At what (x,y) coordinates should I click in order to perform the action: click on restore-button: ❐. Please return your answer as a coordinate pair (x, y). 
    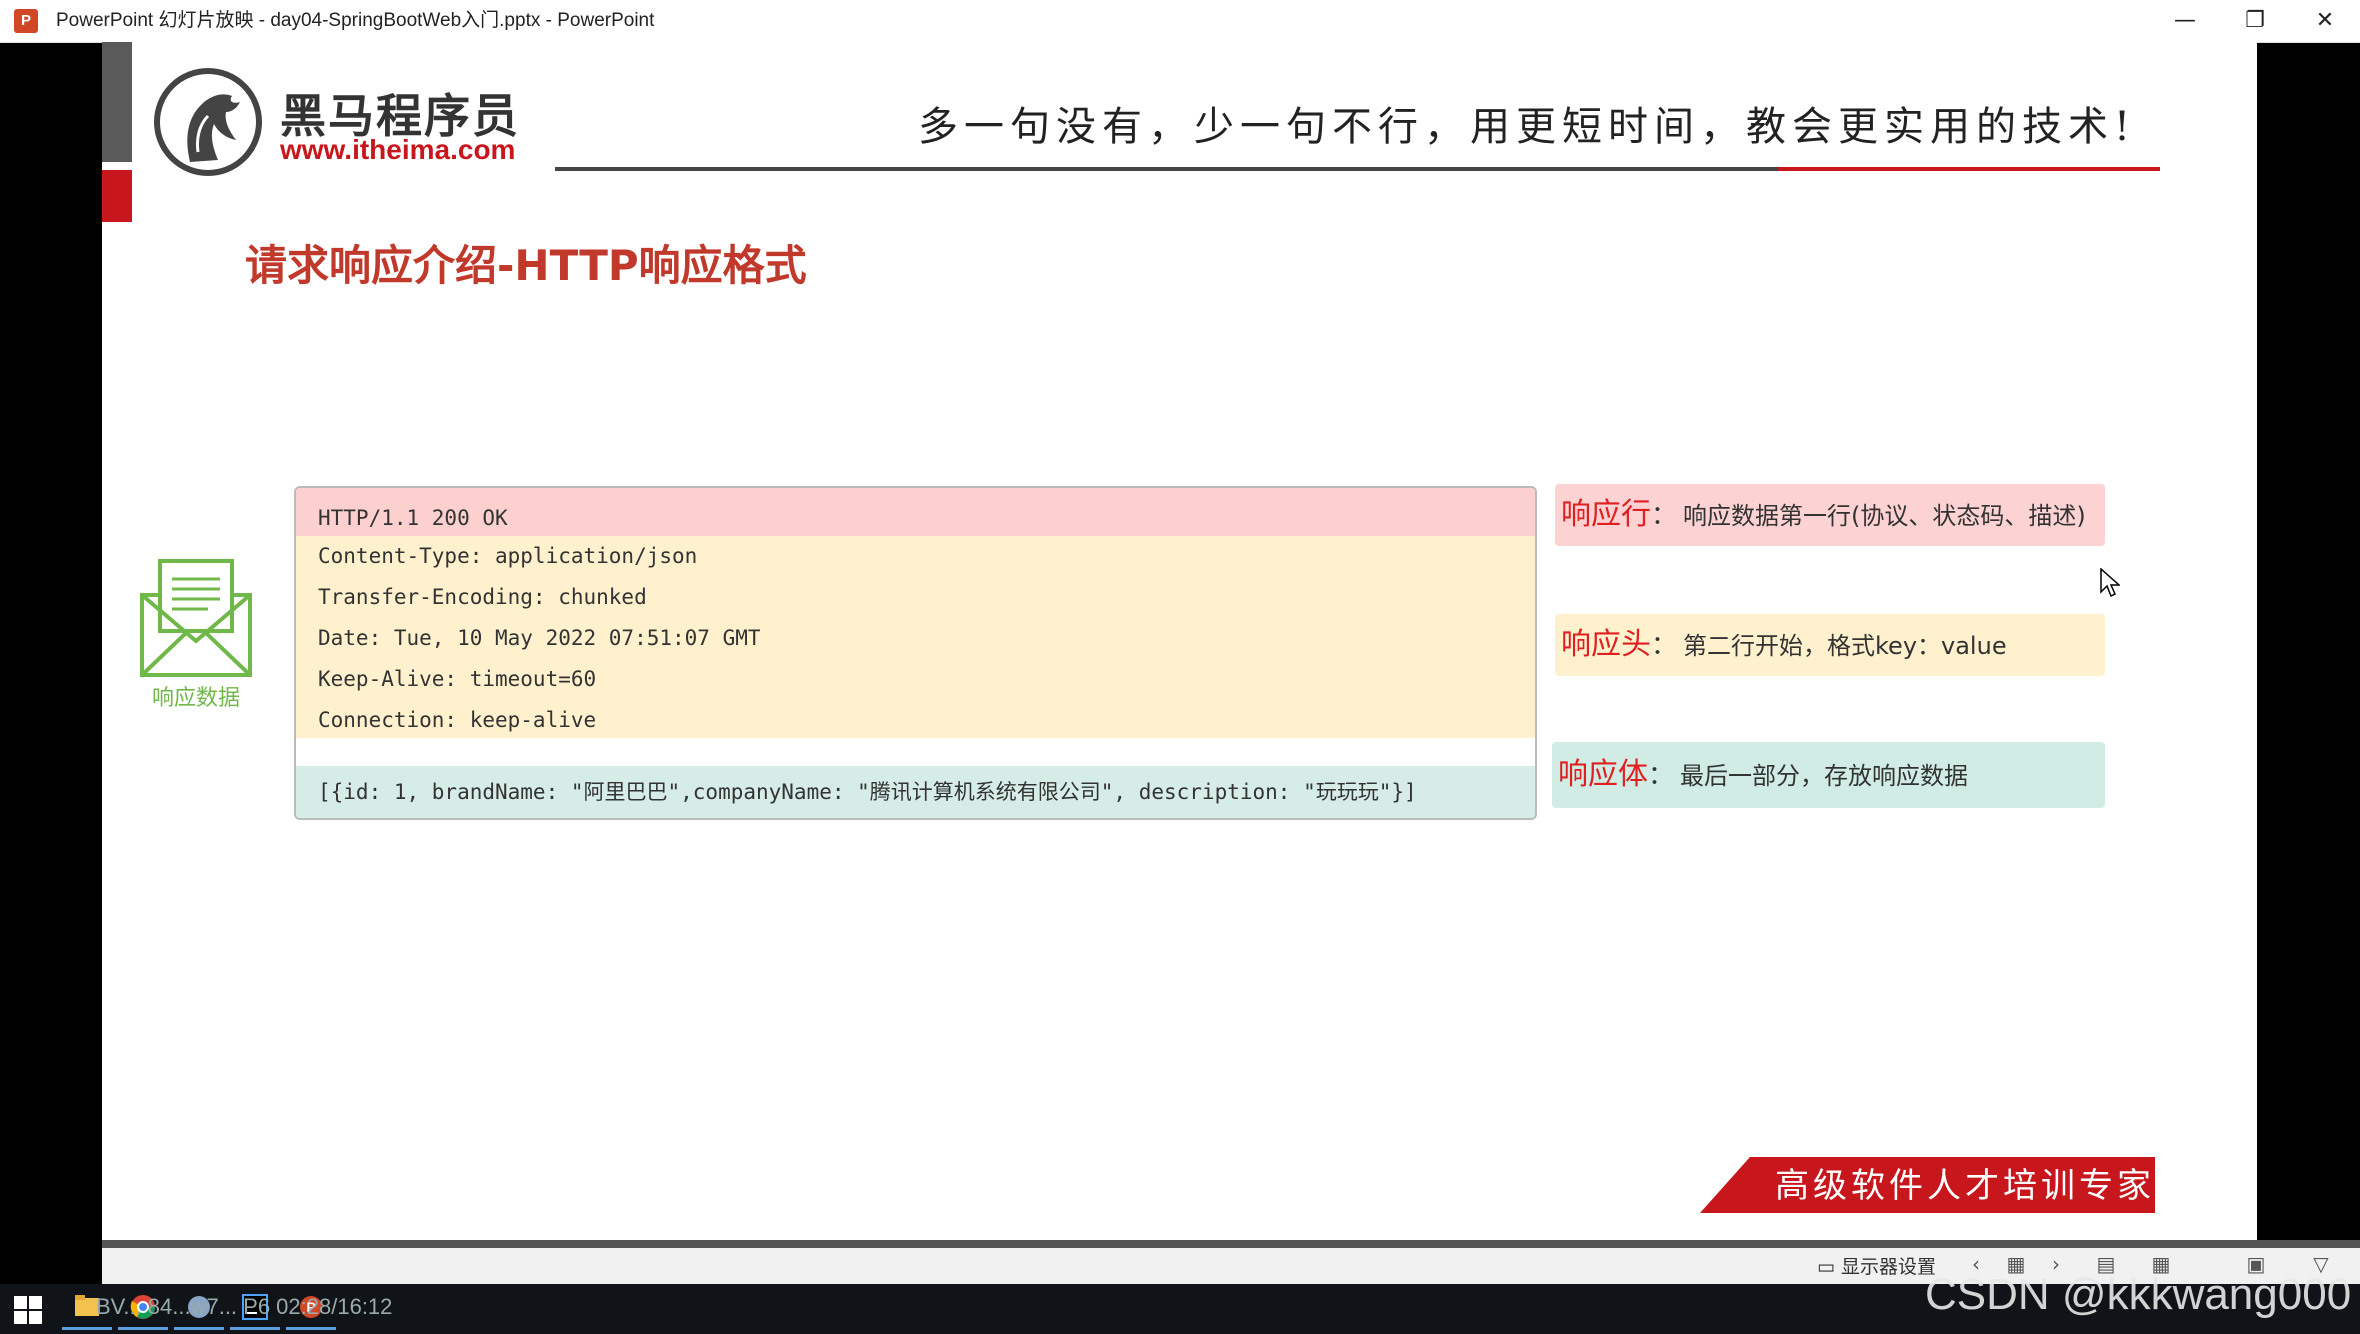
    Looking at the image, I should click on (2255, 21).